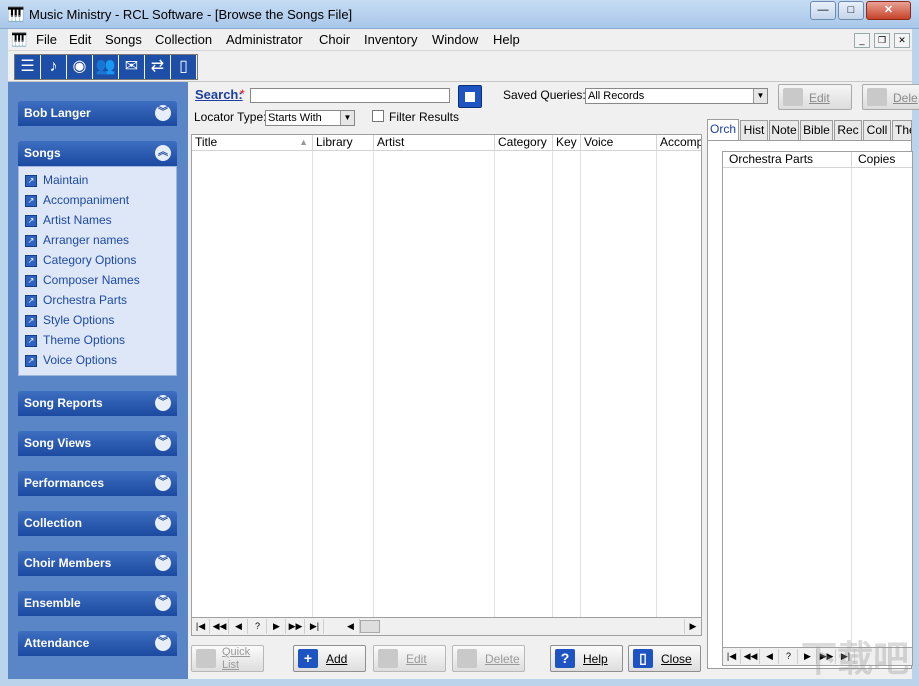 The height and width of the screenshot is (686, 919). Describe the element at coordinates (862, 40) in the screenshot. I see `mdi-minimize-button: _` at that location.